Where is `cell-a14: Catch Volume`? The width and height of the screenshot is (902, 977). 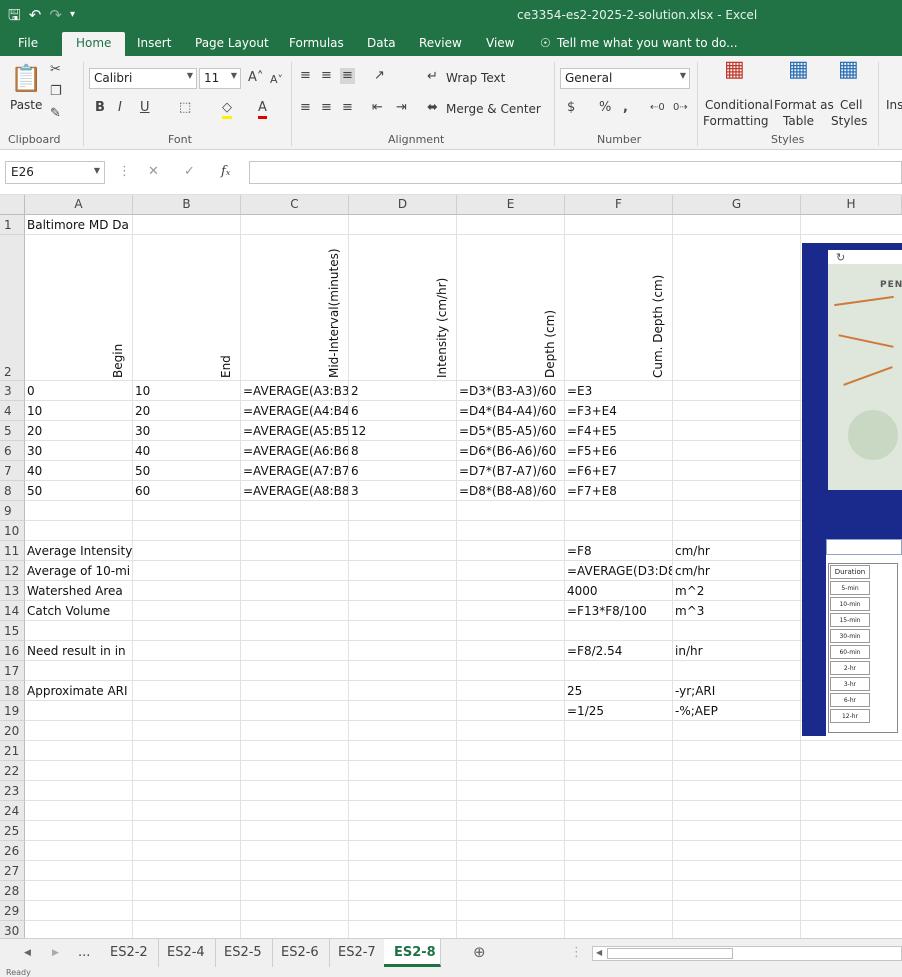
cell-a14: Catch Volume is located at coordinates (78, 611).